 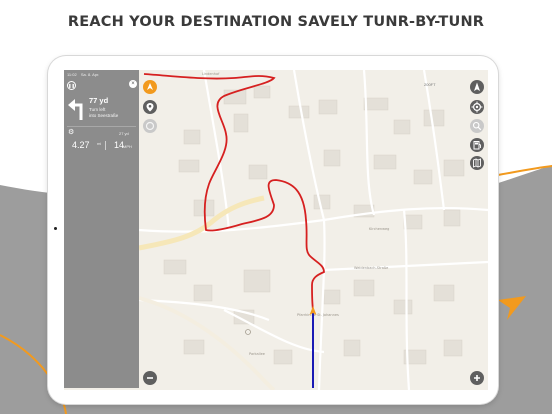 What do you see at coordinates (211, 74) in the screenshot?
I see `svg-text: Lindenhof` at bounding box center [211, 74].